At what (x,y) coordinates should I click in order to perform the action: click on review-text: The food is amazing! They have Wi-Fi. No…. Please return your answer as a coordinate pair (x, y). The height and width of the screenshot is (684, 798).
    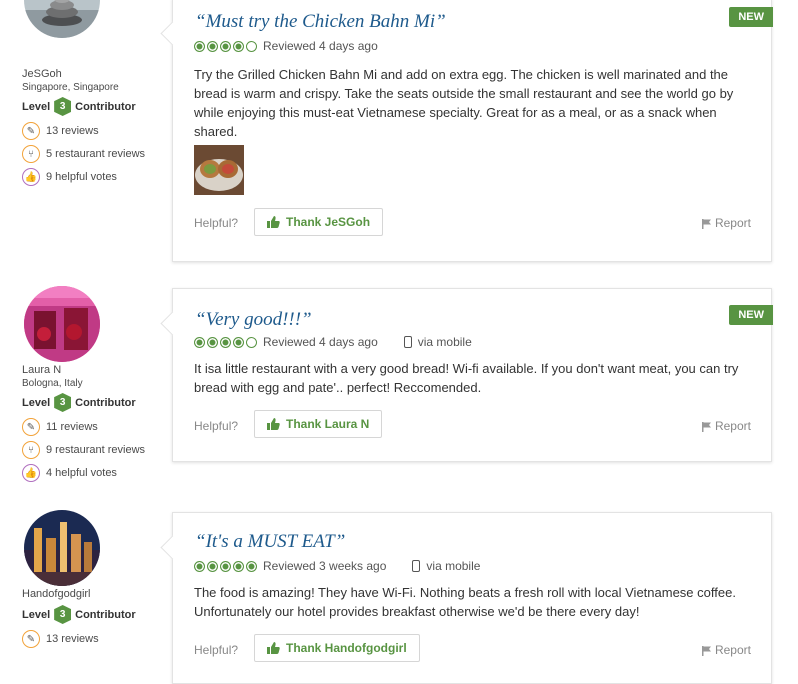
    Looking at the image, I should click on (465, 602).